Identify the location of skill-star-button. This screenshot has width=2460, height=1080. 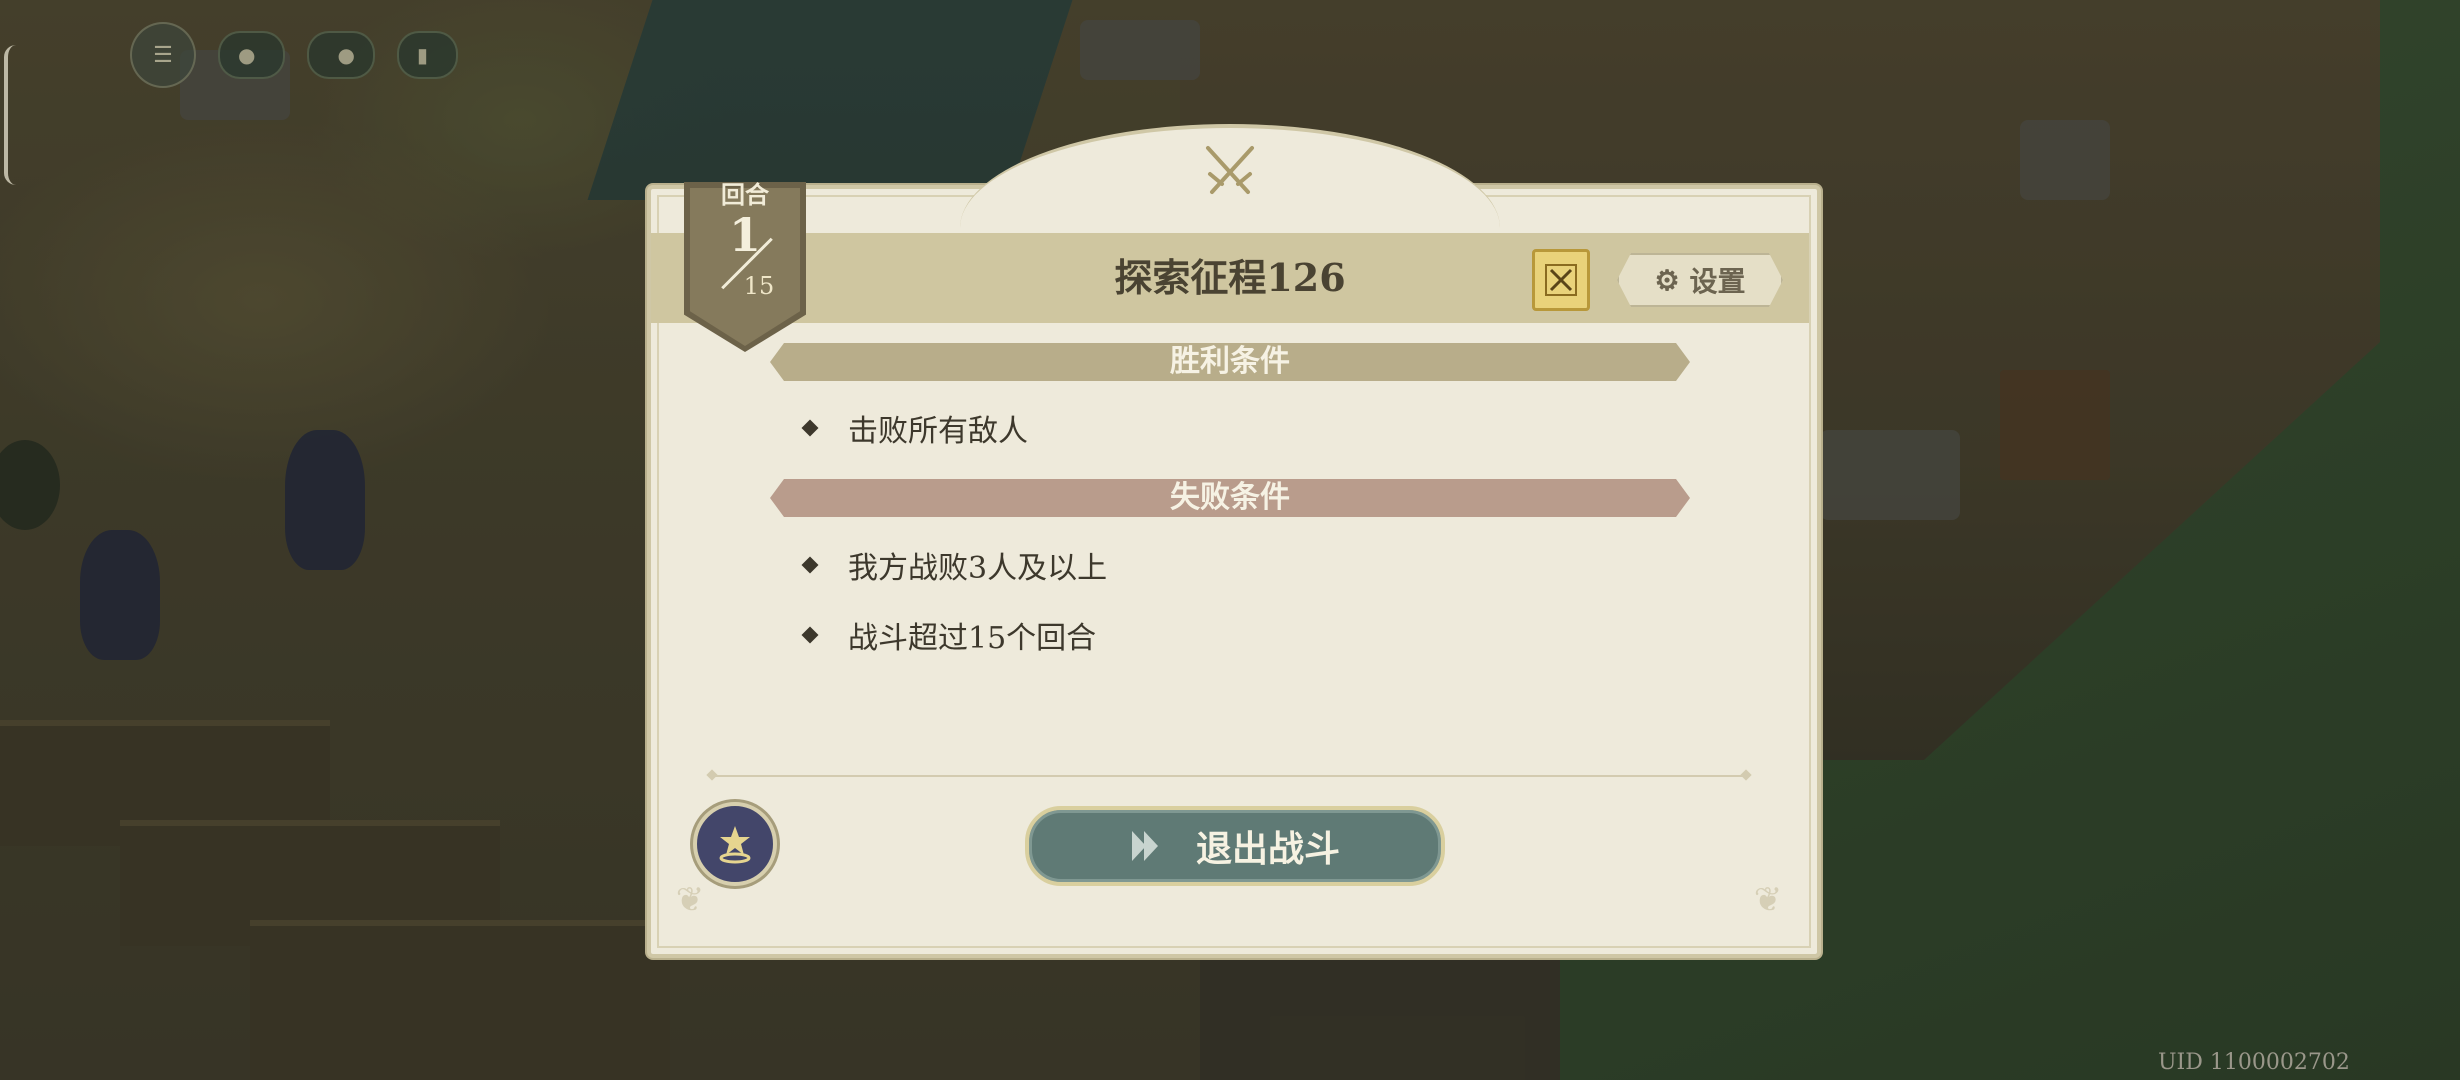
(735, 844).